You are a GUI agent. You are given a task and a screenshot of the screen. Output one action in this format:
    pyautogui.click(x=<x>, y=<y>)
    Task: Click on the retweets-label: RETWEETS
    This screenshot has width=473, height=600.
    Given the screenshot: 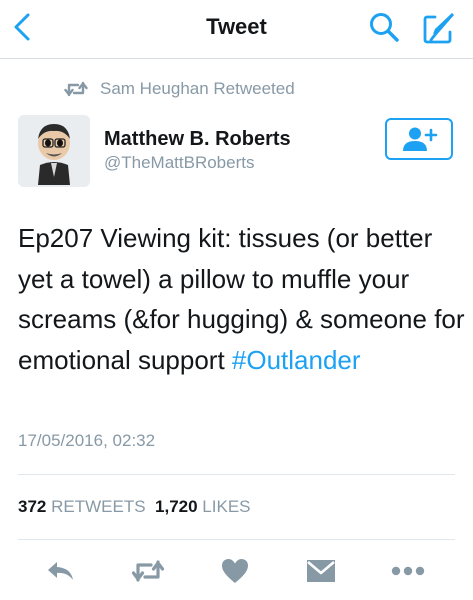 What is the action you would take?
    pyautogui.click(x=98, y=506)
    